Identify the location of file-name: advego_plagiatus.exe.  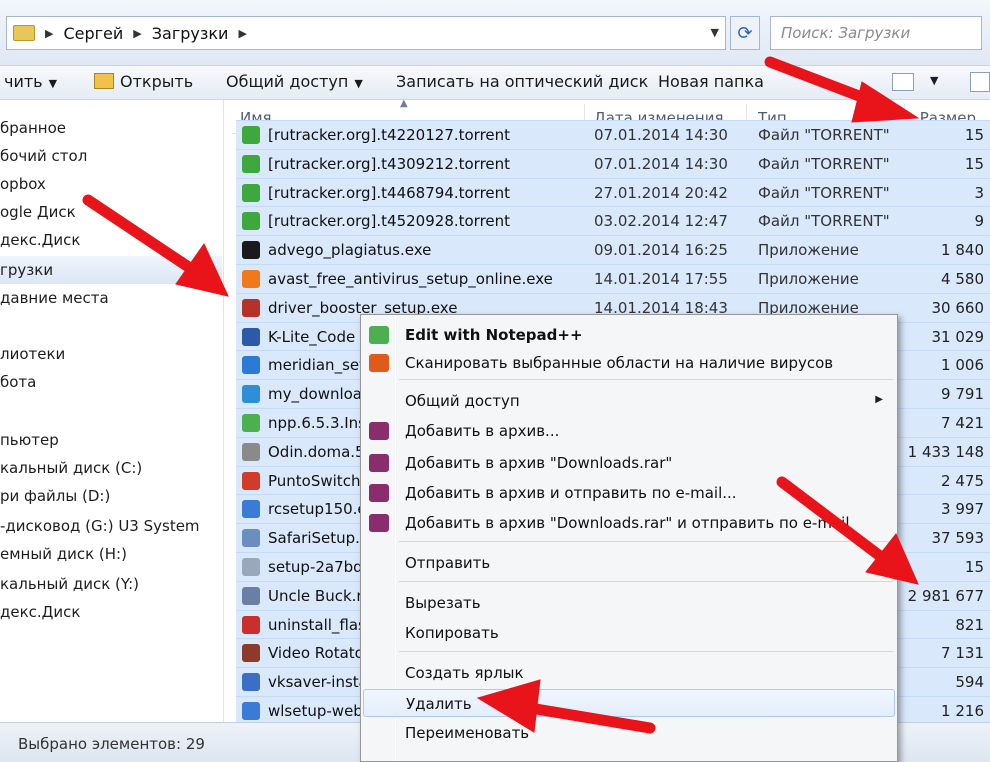
(350, 250).